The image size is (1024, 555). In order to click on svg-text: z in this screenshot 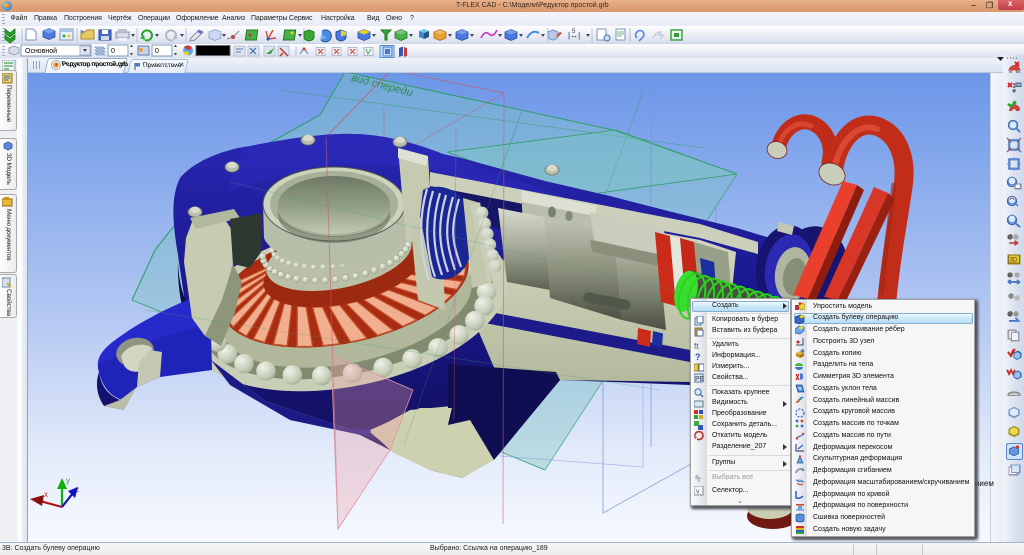, I will do `click(77, 489)`.